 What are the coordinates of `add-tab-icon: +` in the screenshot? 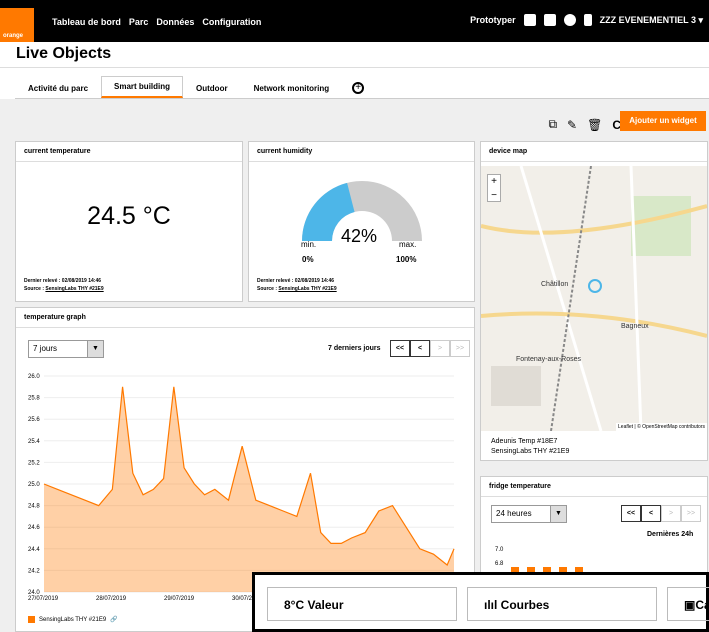 It's located at (358, 88).